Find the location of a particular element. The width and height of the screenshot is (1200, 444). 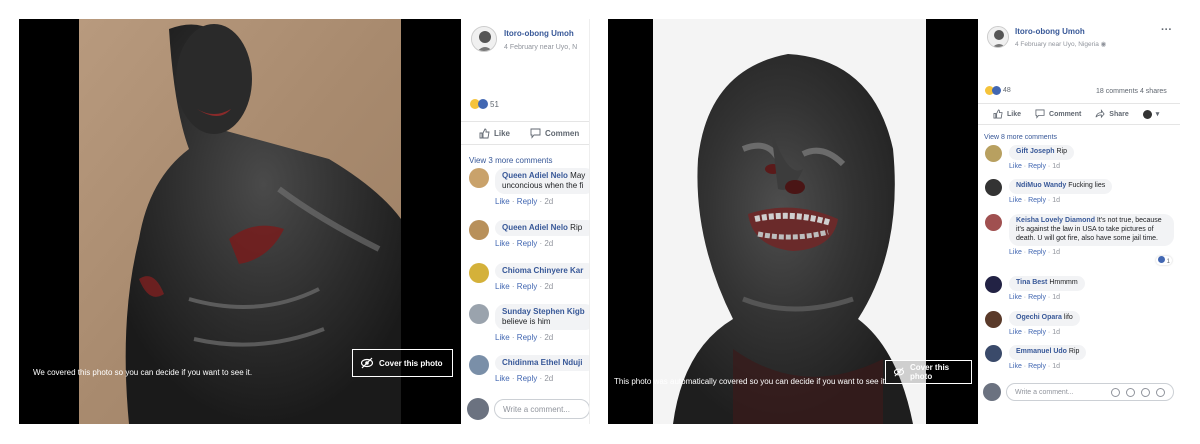

cover-photo-label: Cover this photo is located at coordinates (930, 372).